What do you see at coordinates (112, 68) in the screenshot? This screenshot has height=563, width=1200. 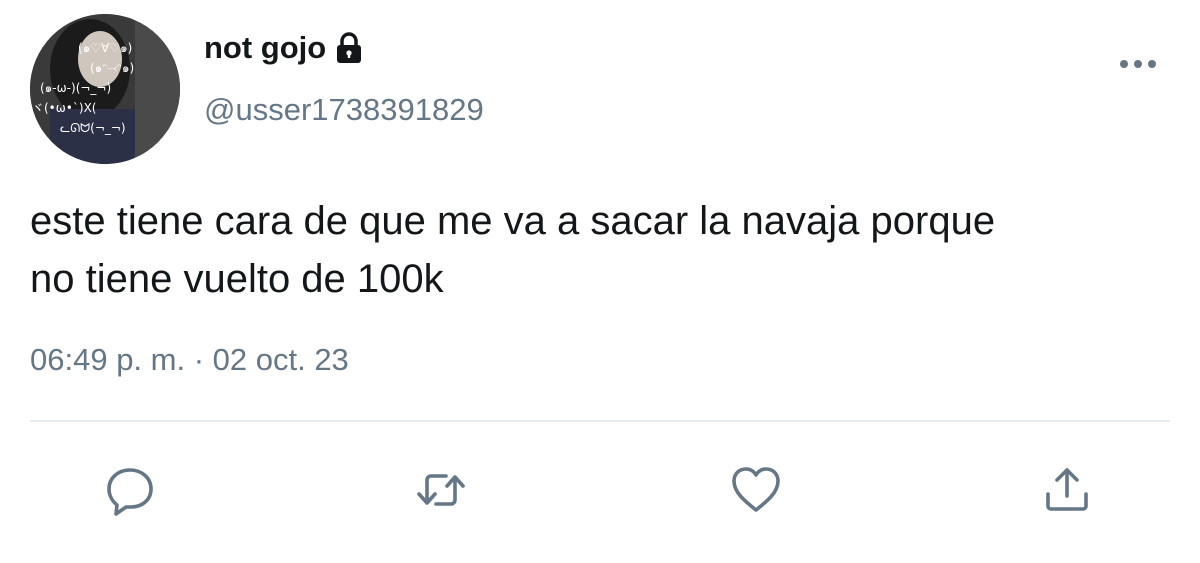 I see `avatar-kaomoji-2: (๑ᵔ⤙ᵔ๑)` at bounding box center [112, 68].